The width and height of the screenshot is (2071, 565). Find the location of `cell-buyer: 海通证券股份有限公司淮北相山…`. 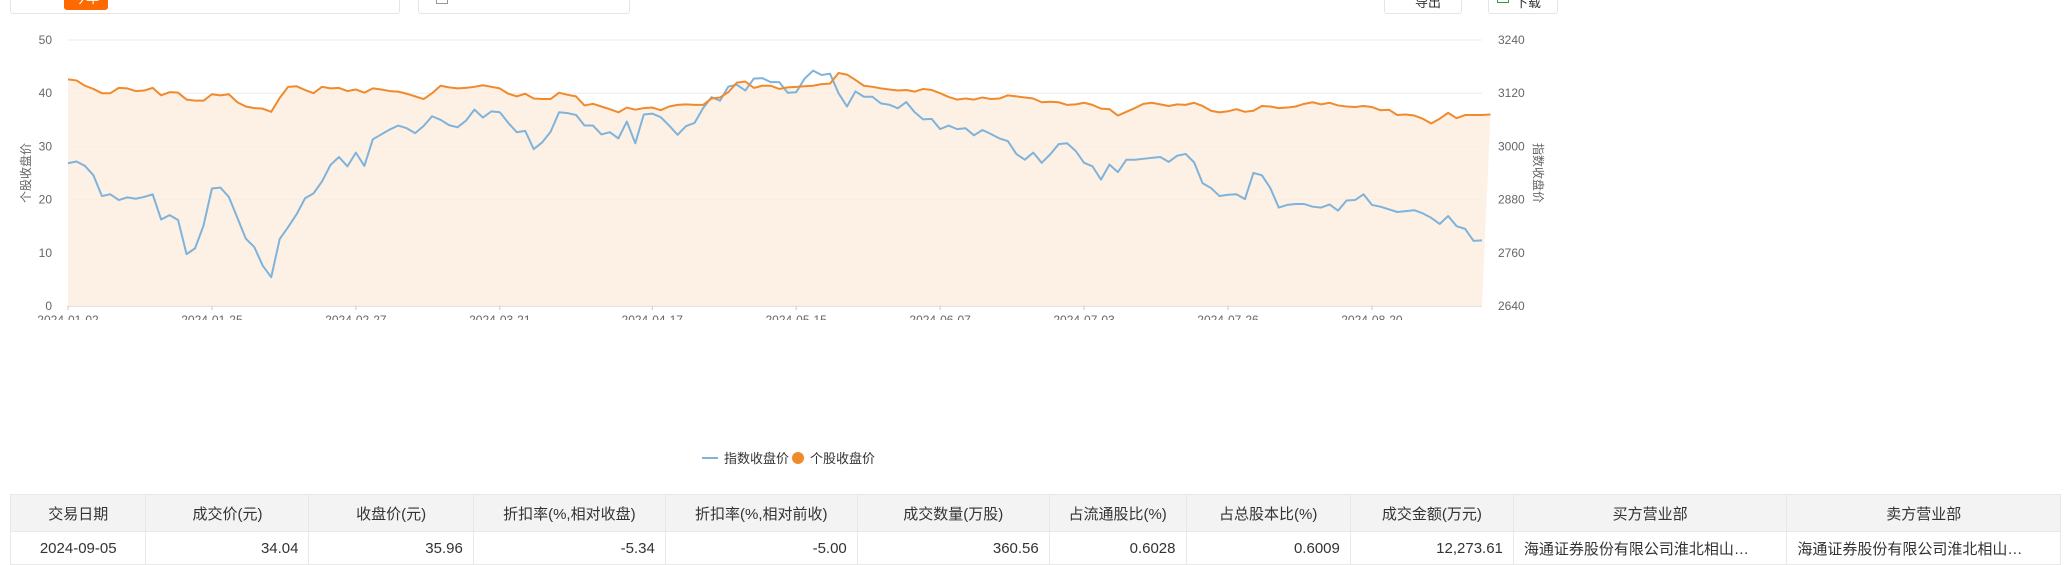

cell-buyer: 海通证券股份有限公司淮北相山… is located at coordinates (1650, 548).